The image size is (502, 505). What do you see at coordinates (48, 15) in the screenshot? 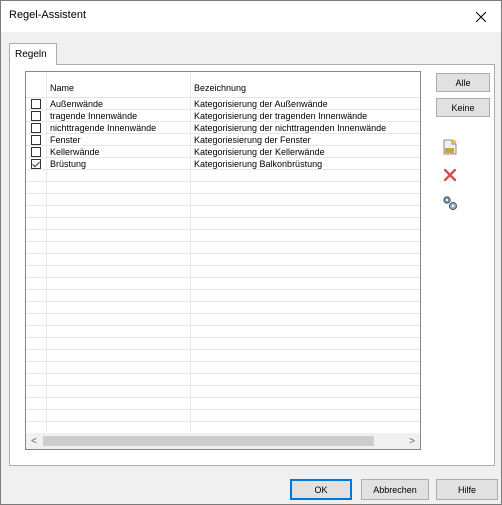
I see `window-title: Regel-Assistent` at bounding box center [48, 15].